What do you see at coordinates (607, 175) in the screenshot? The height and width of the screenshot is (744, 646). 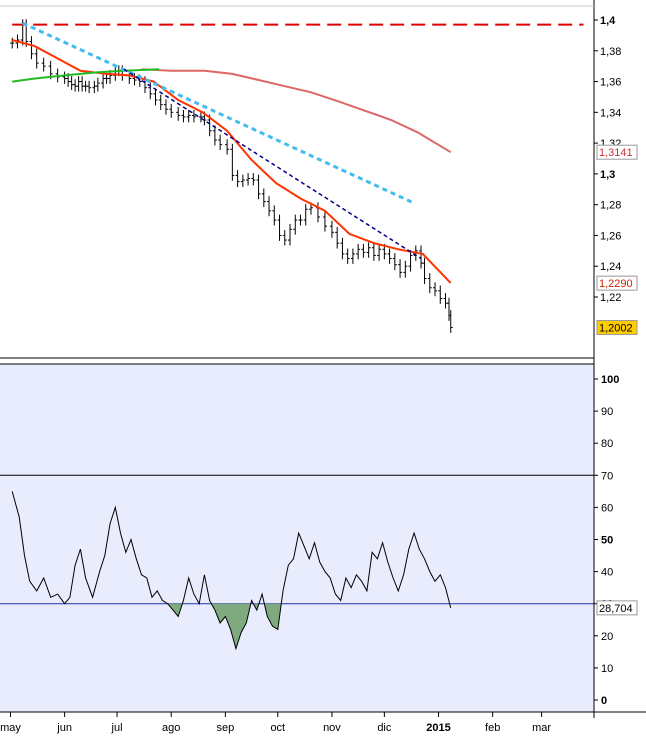 I see `price-y-tick-label: 1,3` at bounding box center [607, 175].